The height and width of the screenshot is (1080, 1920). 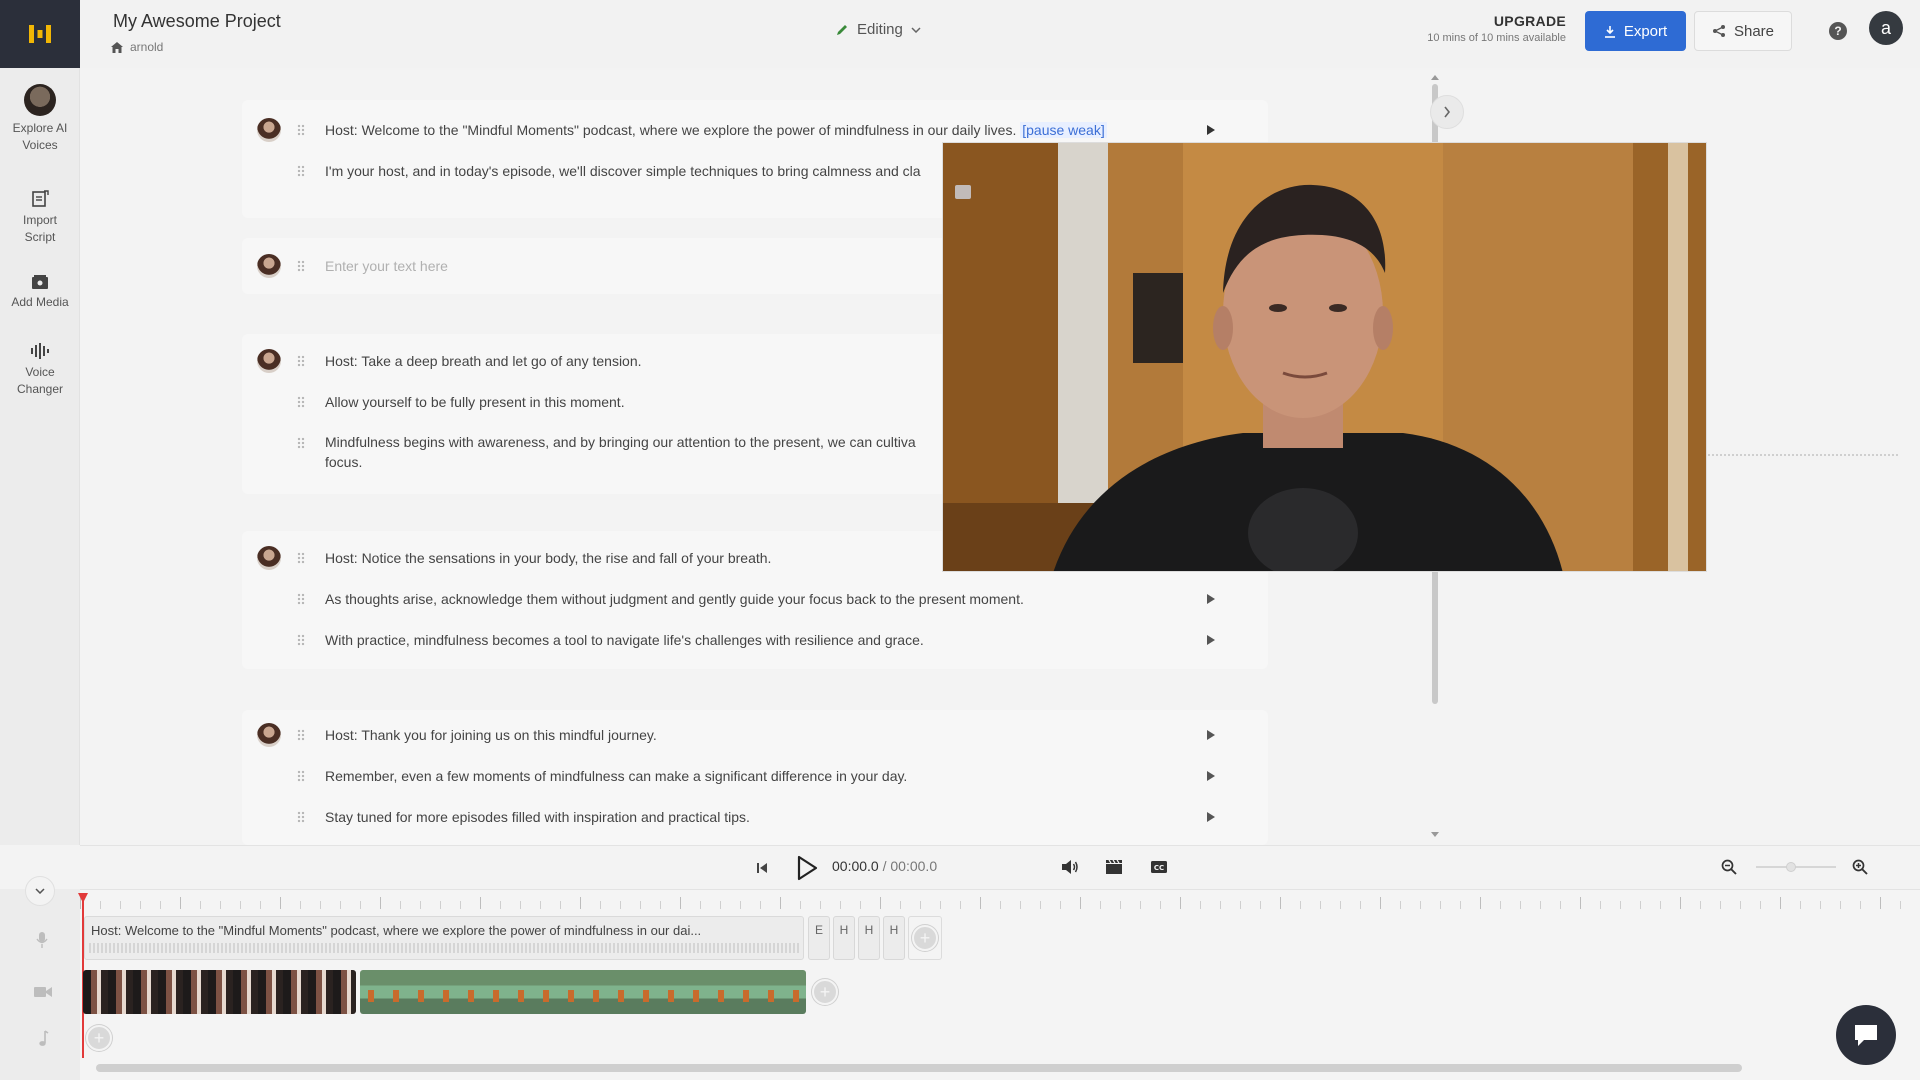 What do you see at coordinates (99, 1038) in the screenshot?
I see `add-music-button: +` at bounding box center [99, 1038].